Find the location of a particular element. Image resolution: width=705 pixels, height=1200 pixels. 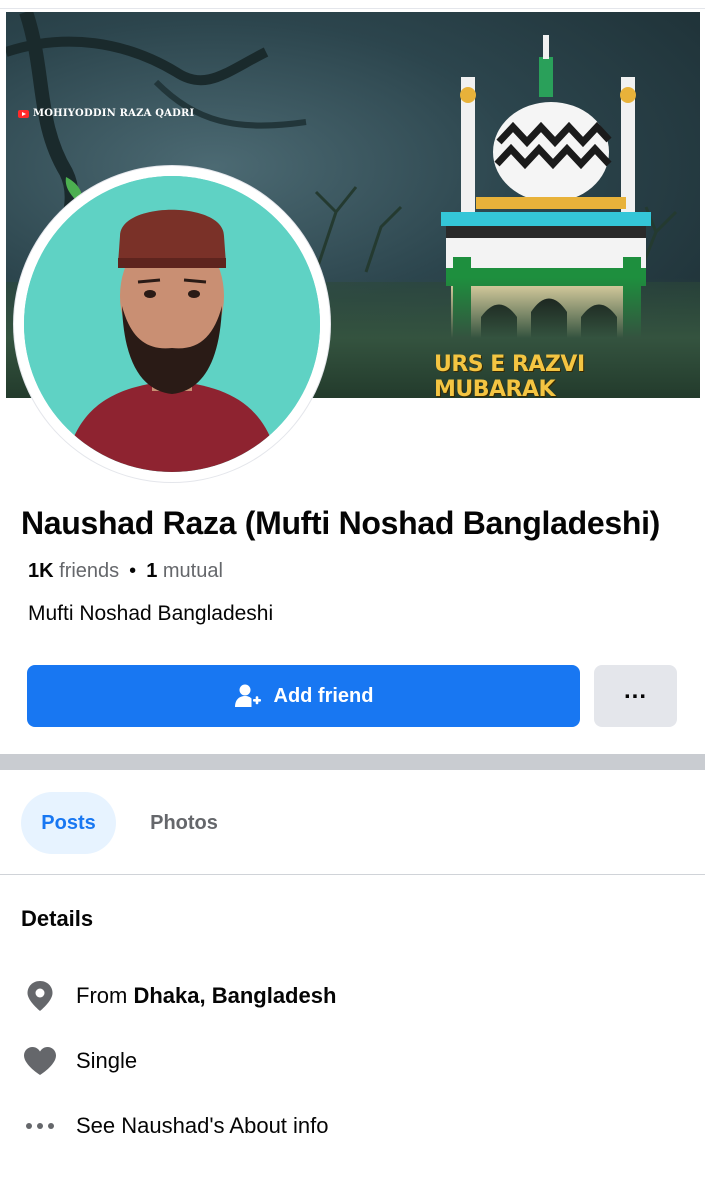

mutual-count: 1 is located at coordinates (152, 571).